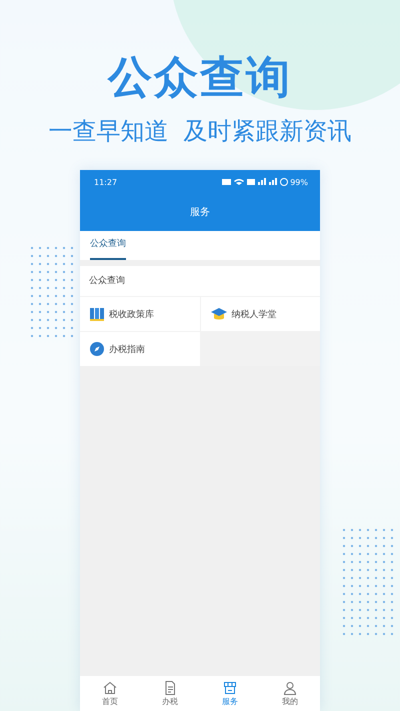 The image size is (400, 711). I want to click on document-icon, so click(170, 687).